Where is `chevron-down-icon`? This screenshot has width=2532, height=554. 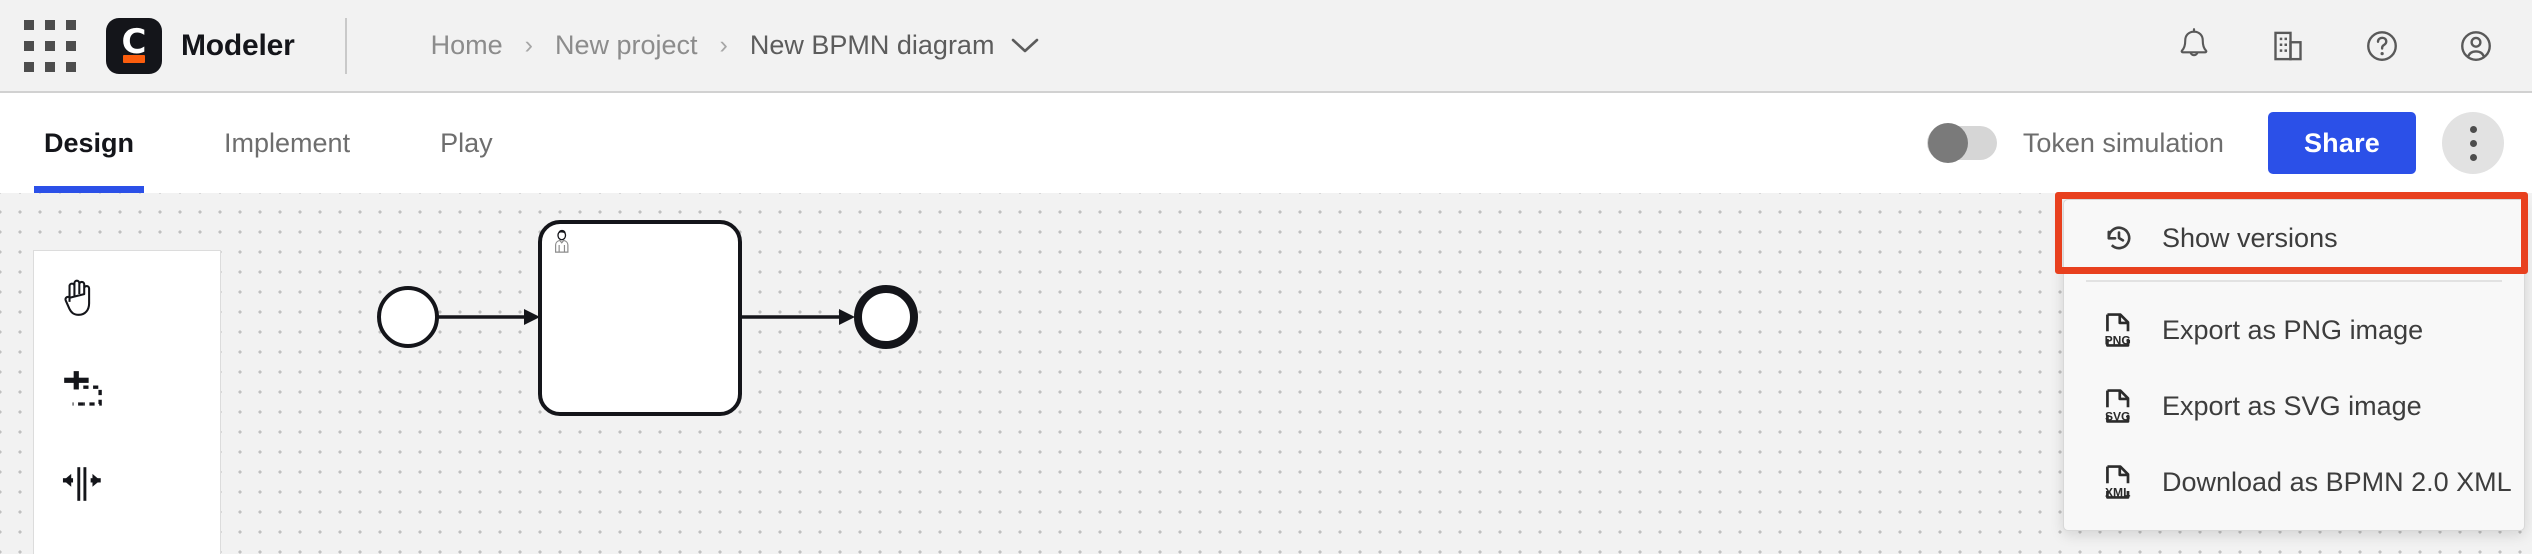 chevron-down-icon is located at coordinates (1025, 46).